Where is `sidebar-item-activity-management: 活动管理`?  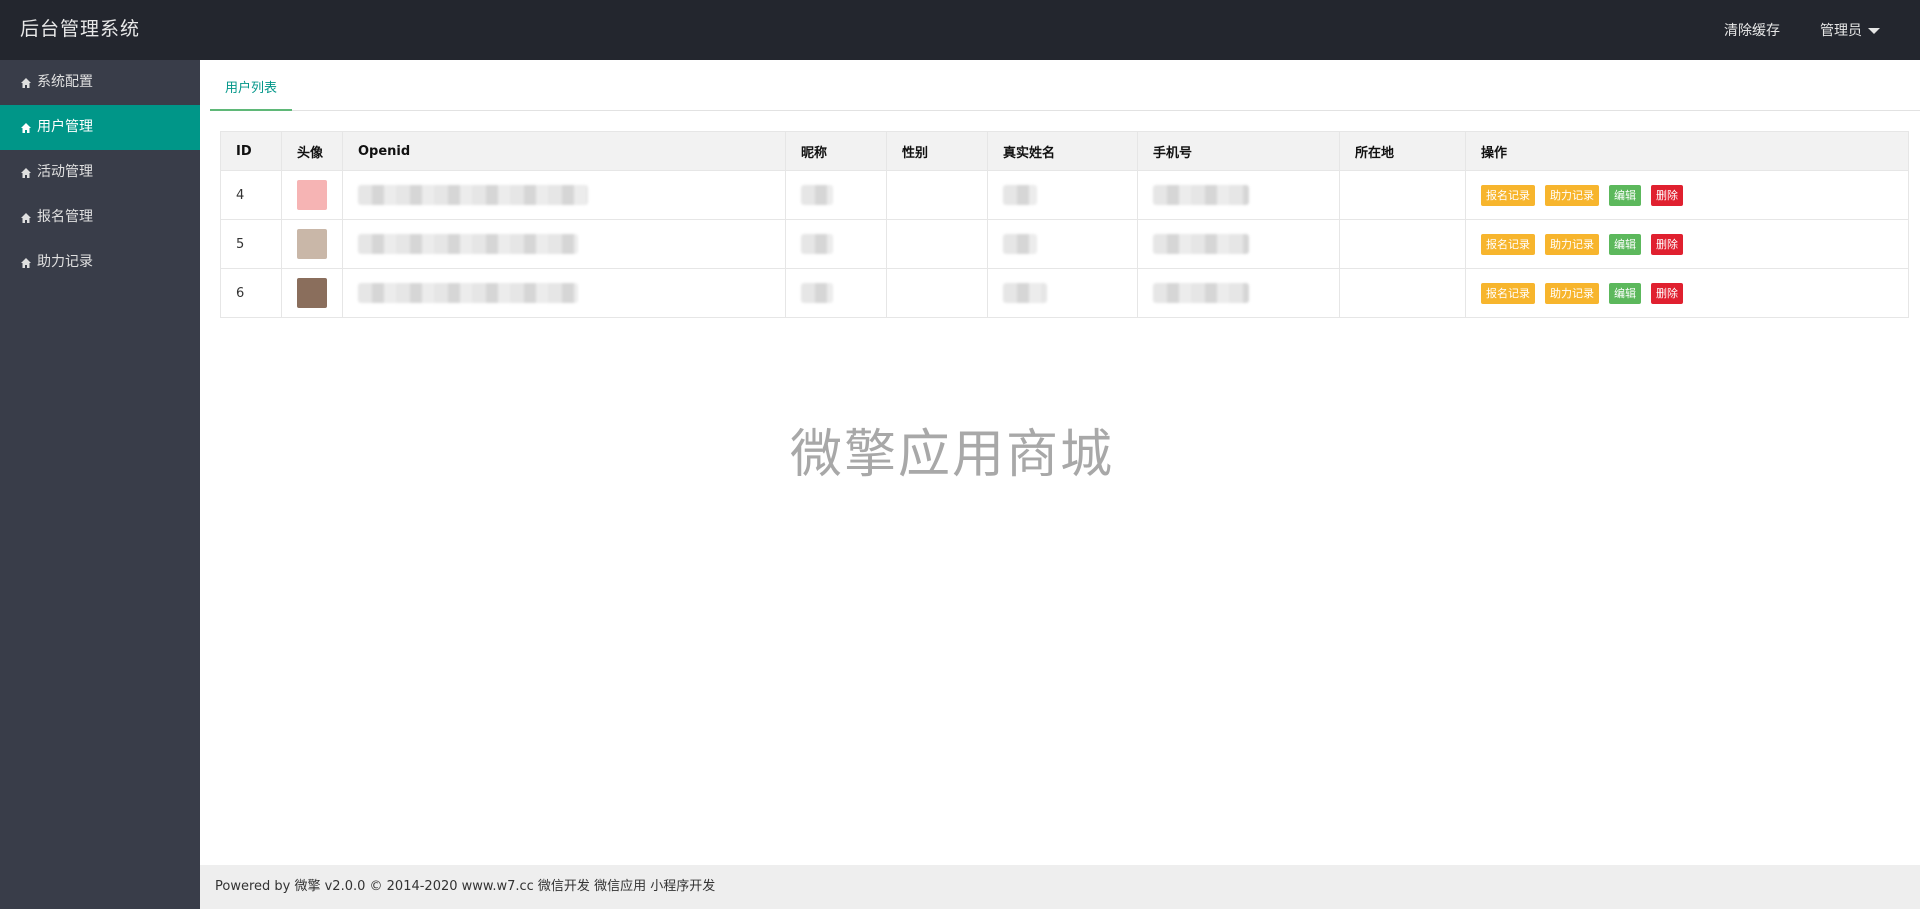
sidebar-item-activity-management: 活动管理 is located at coordinates (100, 172).